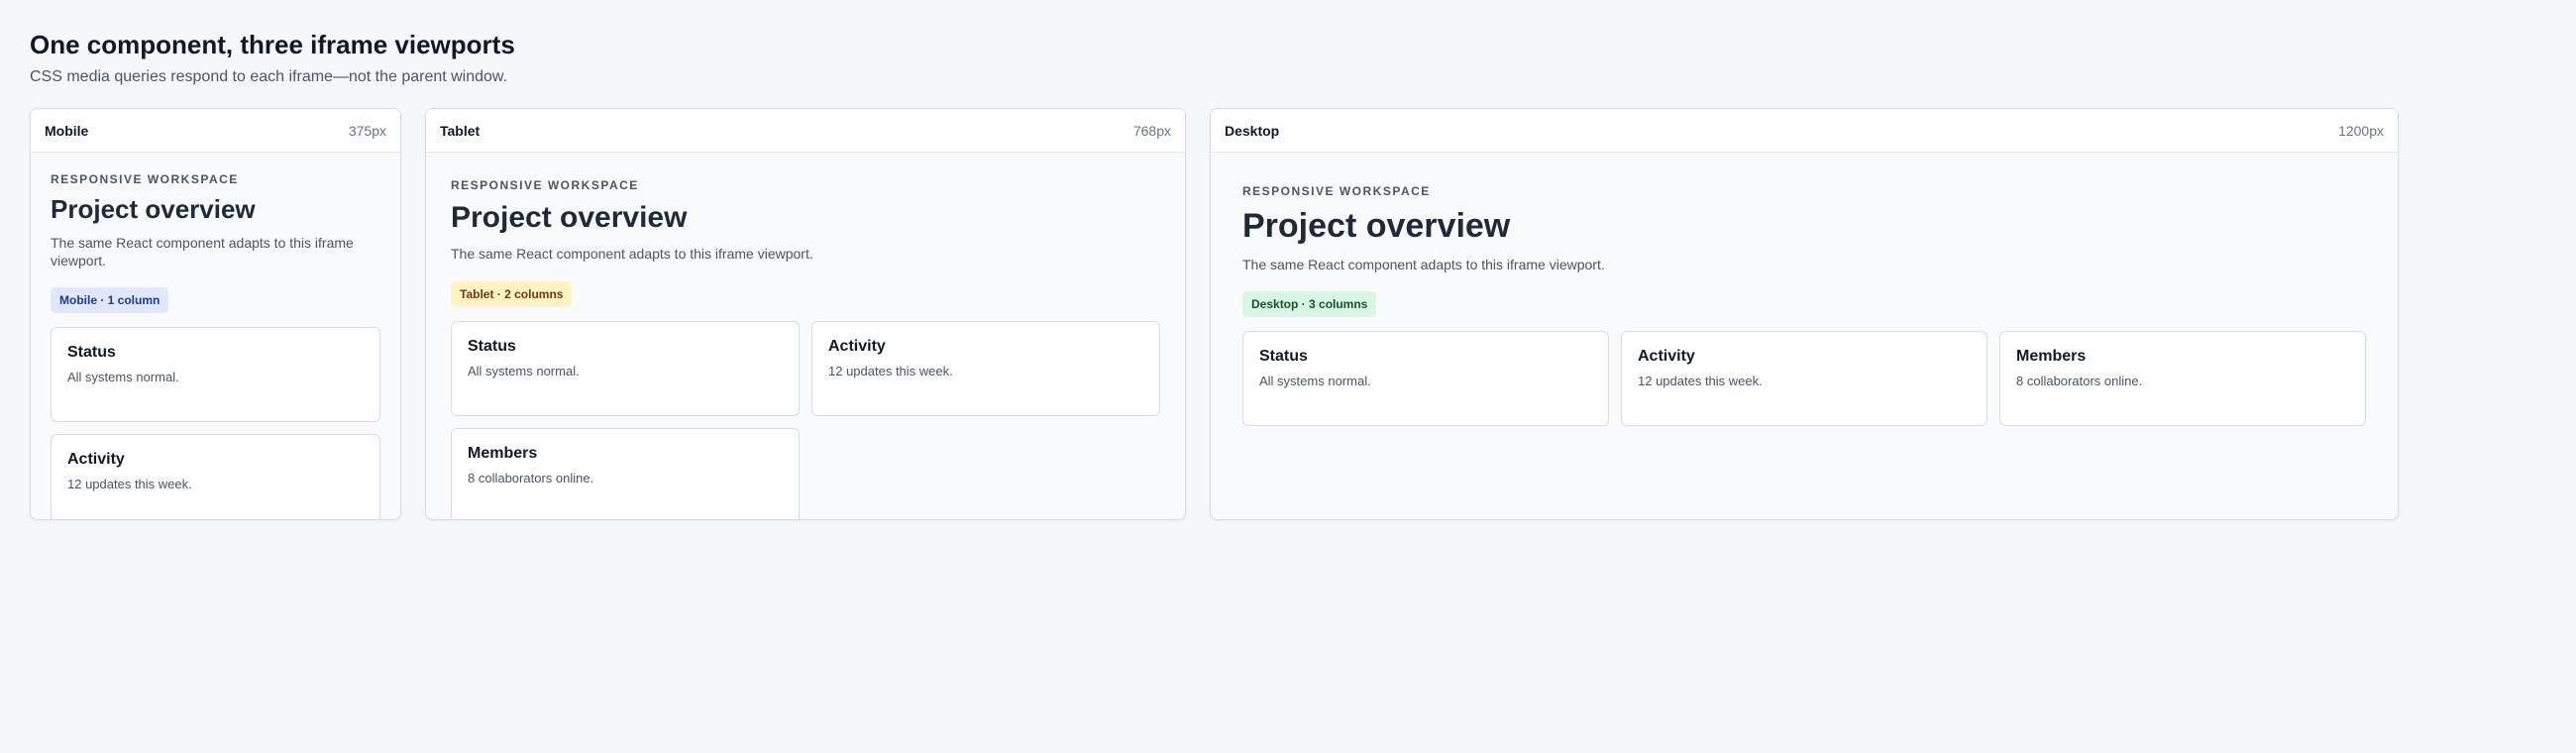  I want to click on layout-badge: Mobile · 1 column, so click(110, 300).